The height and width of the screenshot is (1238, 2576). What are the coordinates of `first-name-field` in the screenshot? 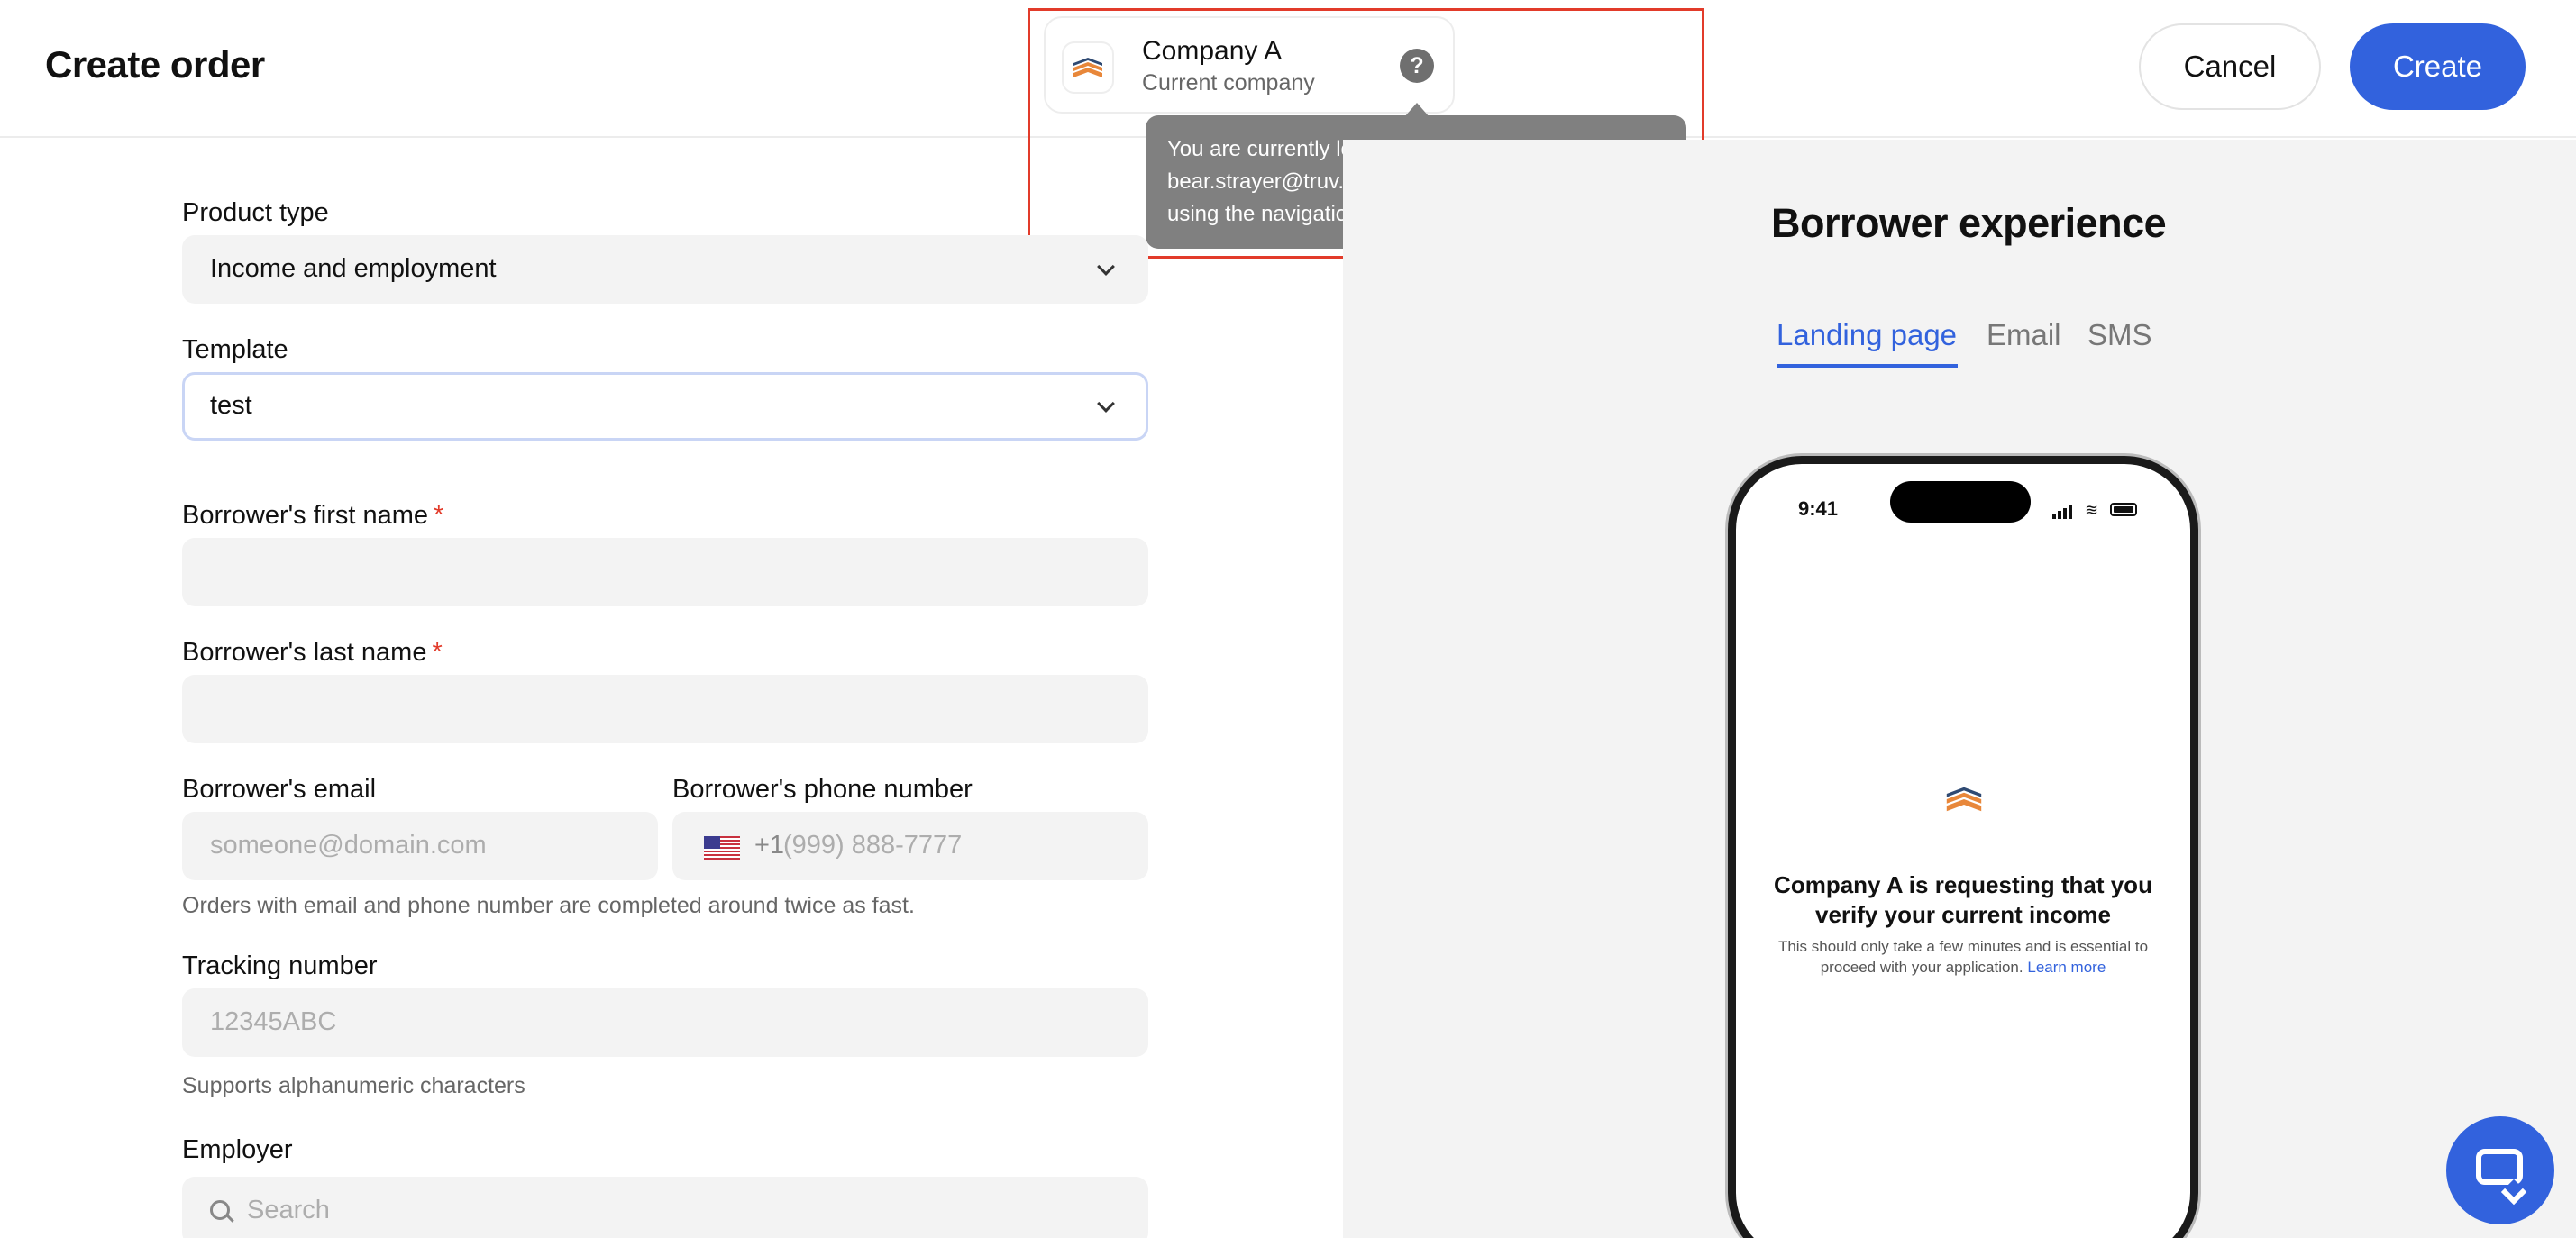 It's located at (665, 572).